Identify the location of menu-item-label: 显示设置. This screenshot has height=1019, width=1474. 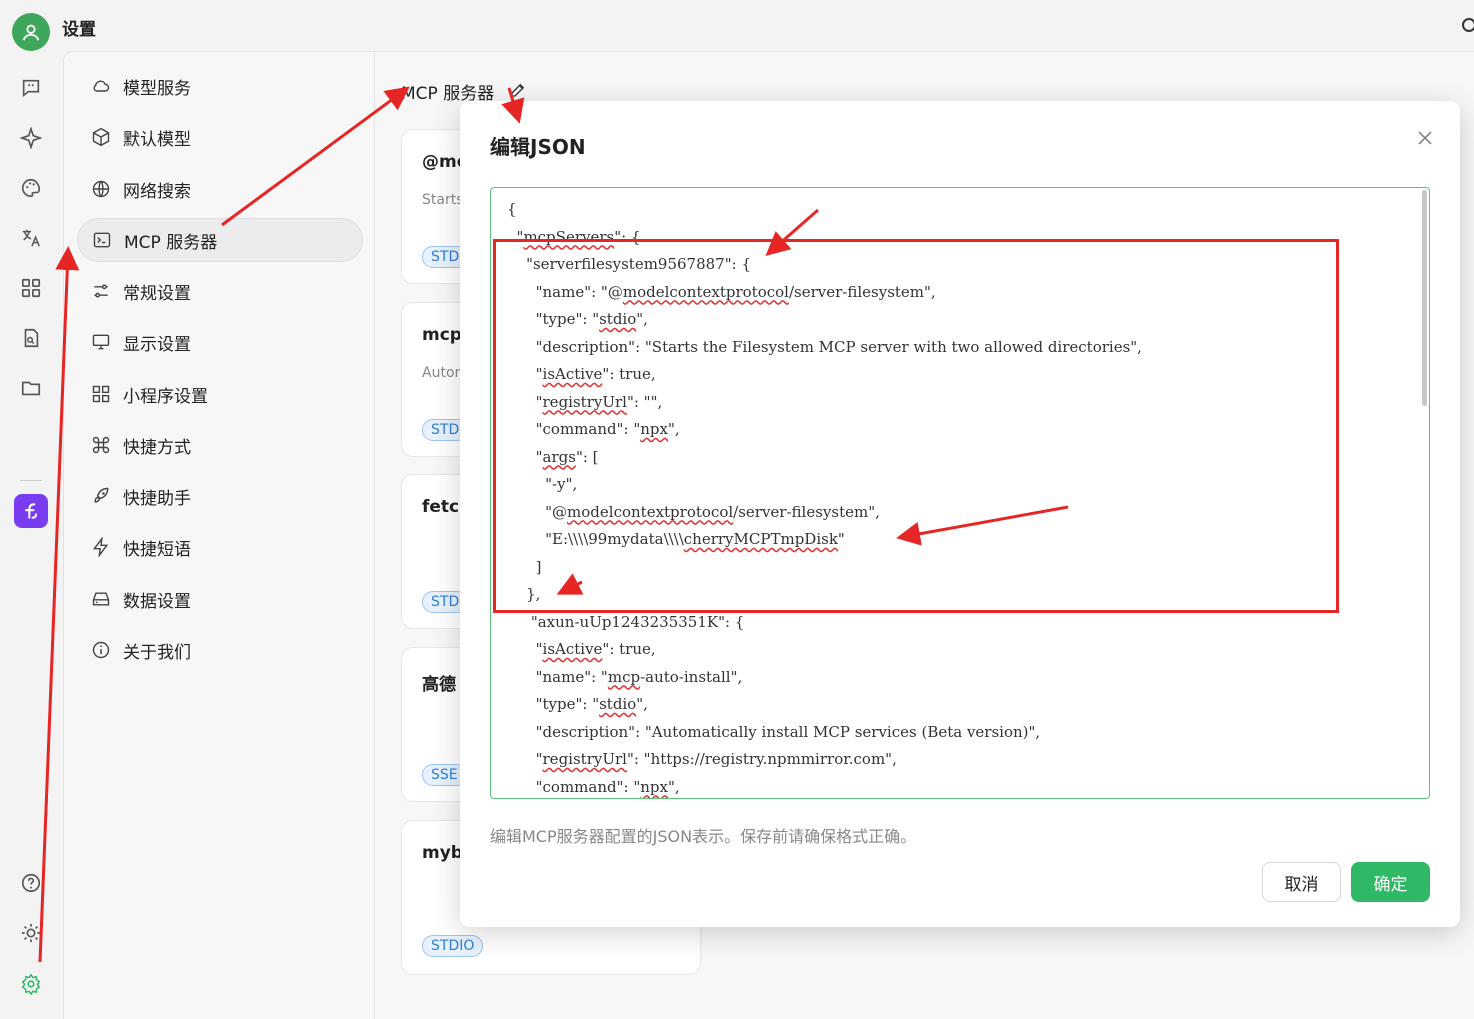
(157, 344).